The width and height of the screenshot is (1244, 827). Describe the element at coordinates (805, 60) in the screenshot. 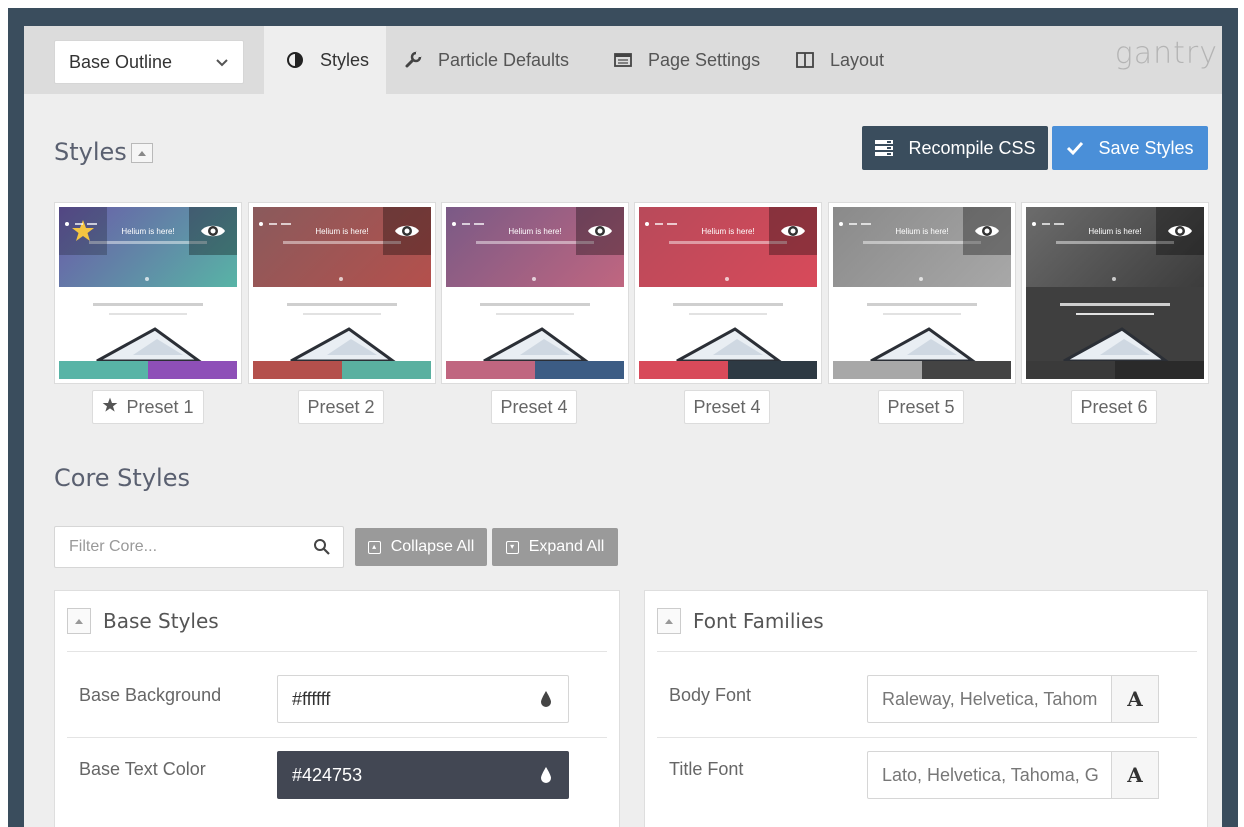

I see `columns-icon` at that location.